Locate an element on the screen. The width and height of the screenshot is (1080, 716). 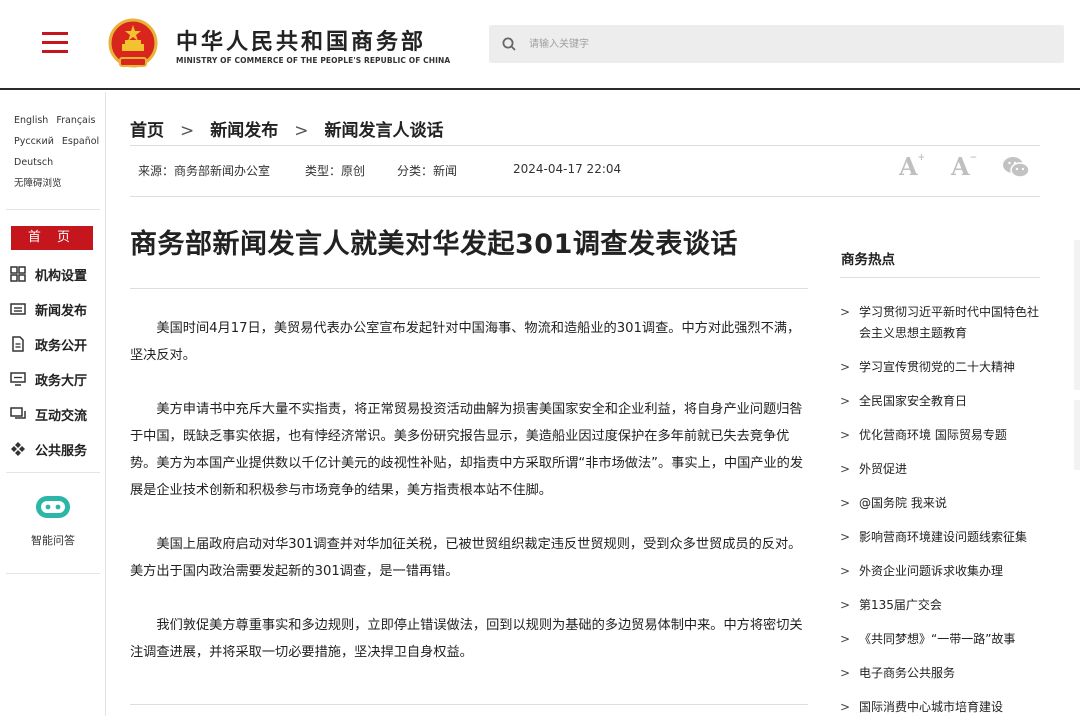
newspaper-icon is located at coordinates (18, 309).